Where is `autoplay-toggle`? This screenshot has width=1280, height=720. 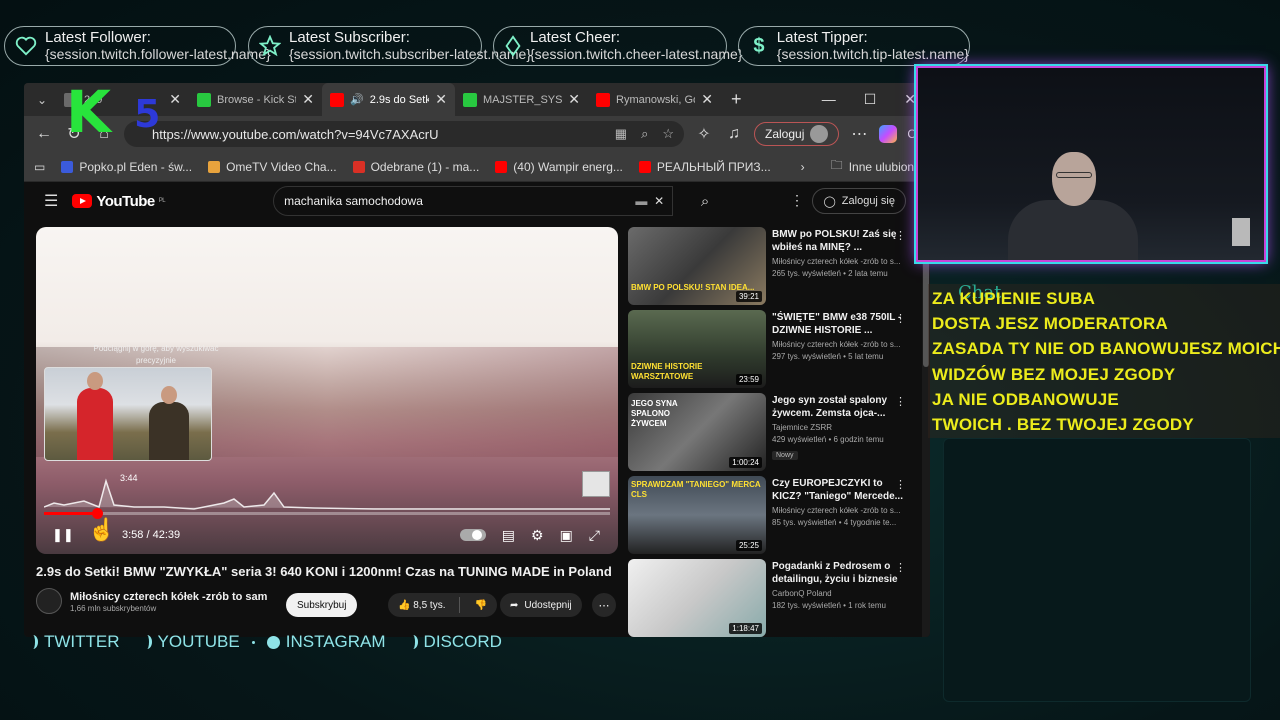 autoplay-toggle is located at coordinates (472, 535).